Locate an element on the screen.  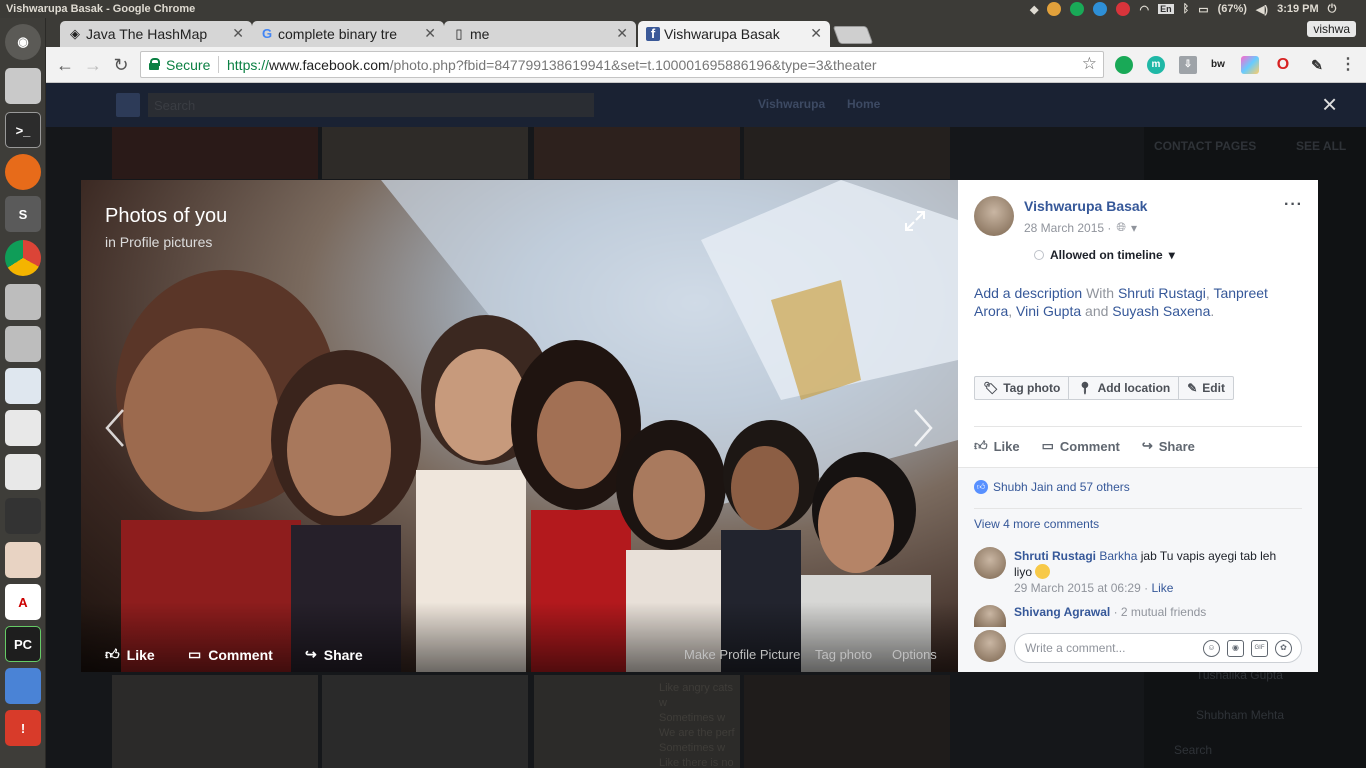
like-button: 👍︎ Like is located at coordinates (997, 446).